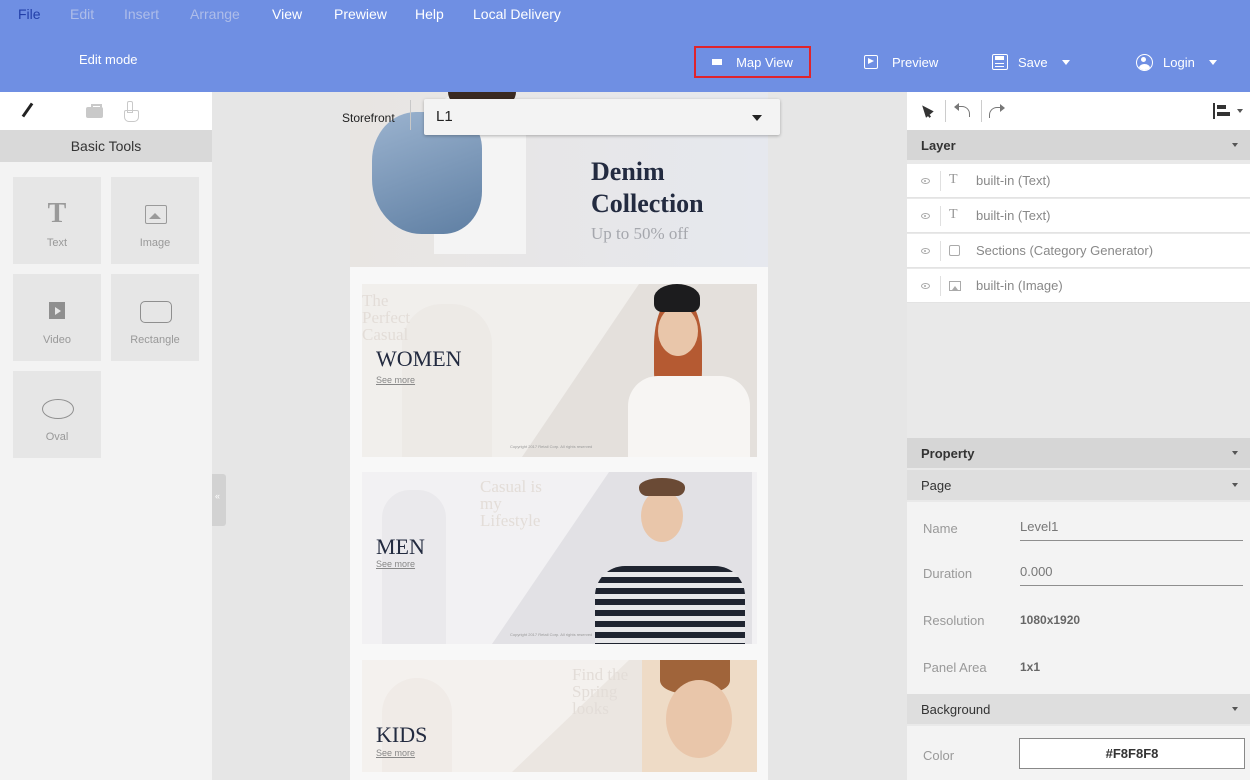 This screenshot has width=1250, height=780. Describe the element at coordinates (218, 496) in the screenshot. I see `collapse-icon: «` at that location.